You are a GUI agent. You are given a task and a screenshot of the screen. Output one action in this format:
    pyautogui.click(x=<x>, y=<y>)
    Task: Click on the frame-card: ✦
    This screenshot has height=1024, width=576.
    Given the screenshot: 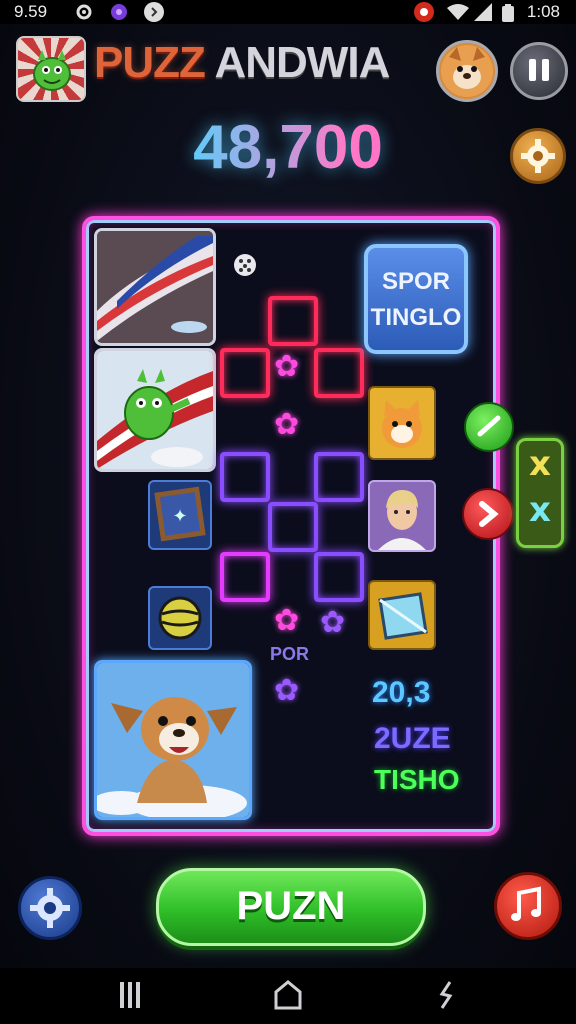 What is the action you would take?
    pyautogui.click(x=180, y=515)
    